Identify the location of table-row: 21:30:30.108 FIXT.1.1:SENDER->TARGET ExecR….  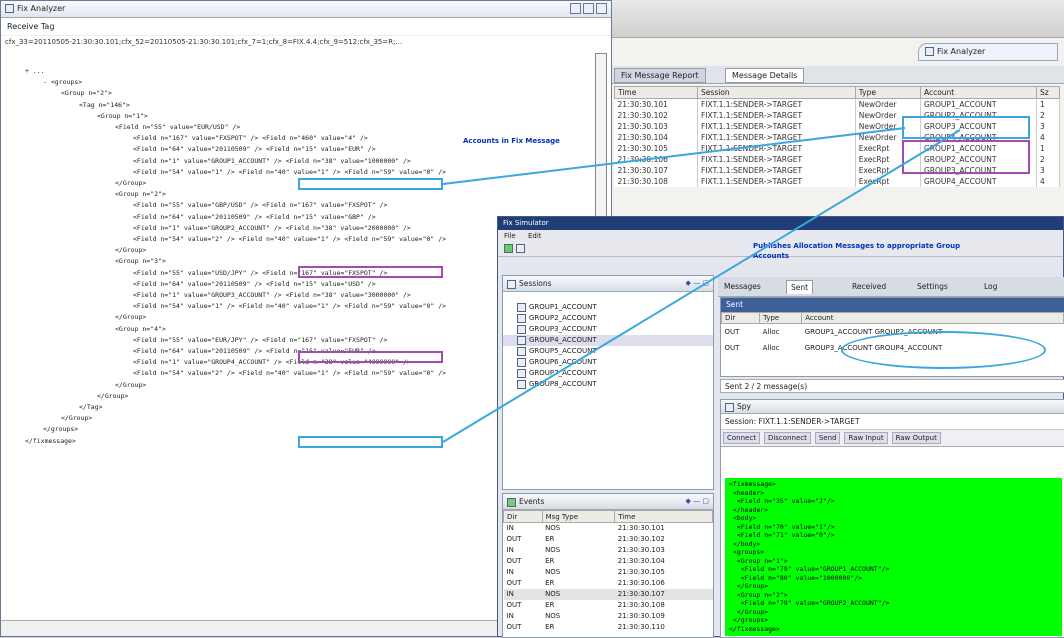
(837, 181).